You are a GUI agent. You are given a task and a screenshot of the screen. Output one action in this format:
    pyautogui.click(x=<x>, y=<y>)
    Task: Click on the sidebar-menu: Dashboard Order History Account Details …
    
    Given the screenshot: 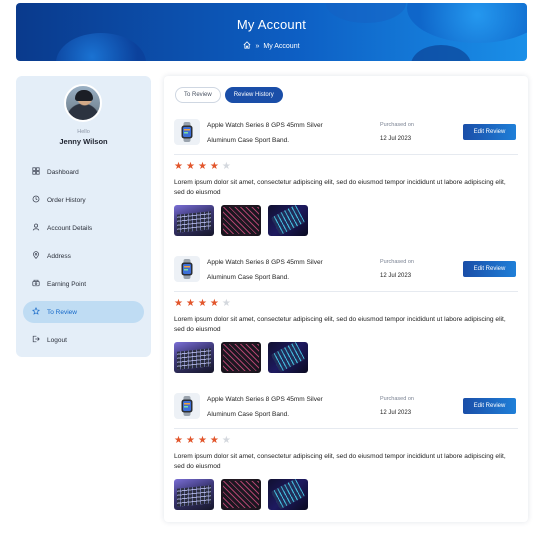 What is the action you would take?
    pyautogui.click(x=83, y=259)
    